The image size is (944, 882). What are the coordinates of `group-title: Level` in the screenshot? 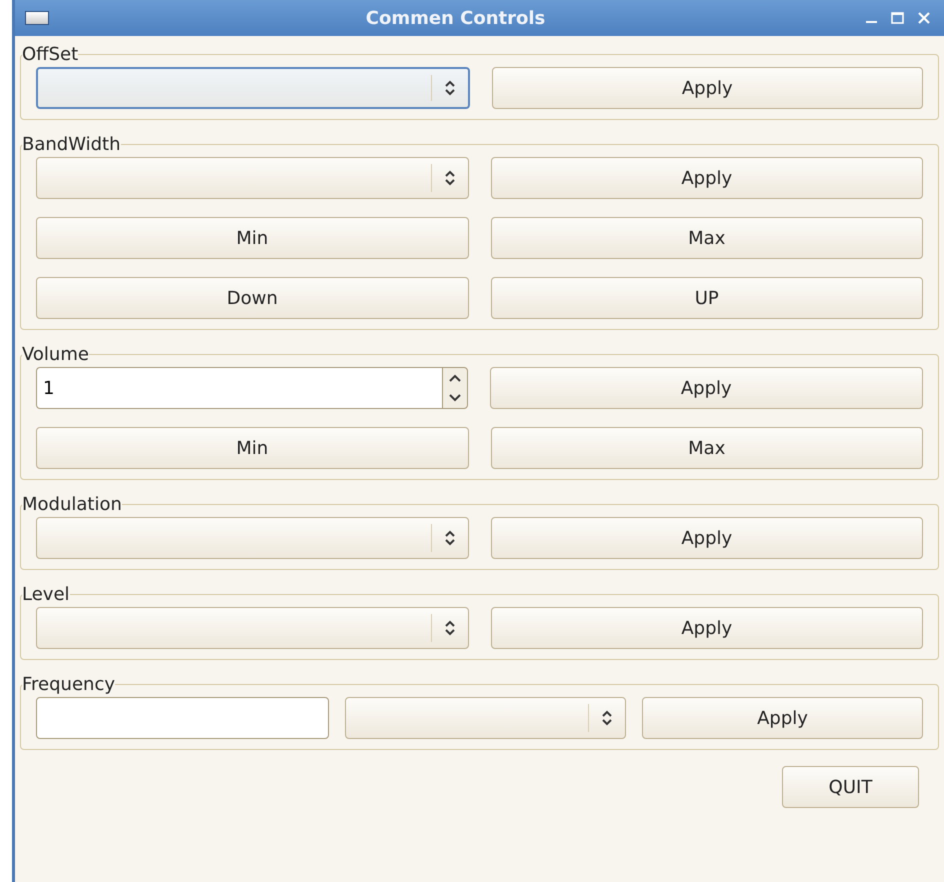 It's located at (46, 594).